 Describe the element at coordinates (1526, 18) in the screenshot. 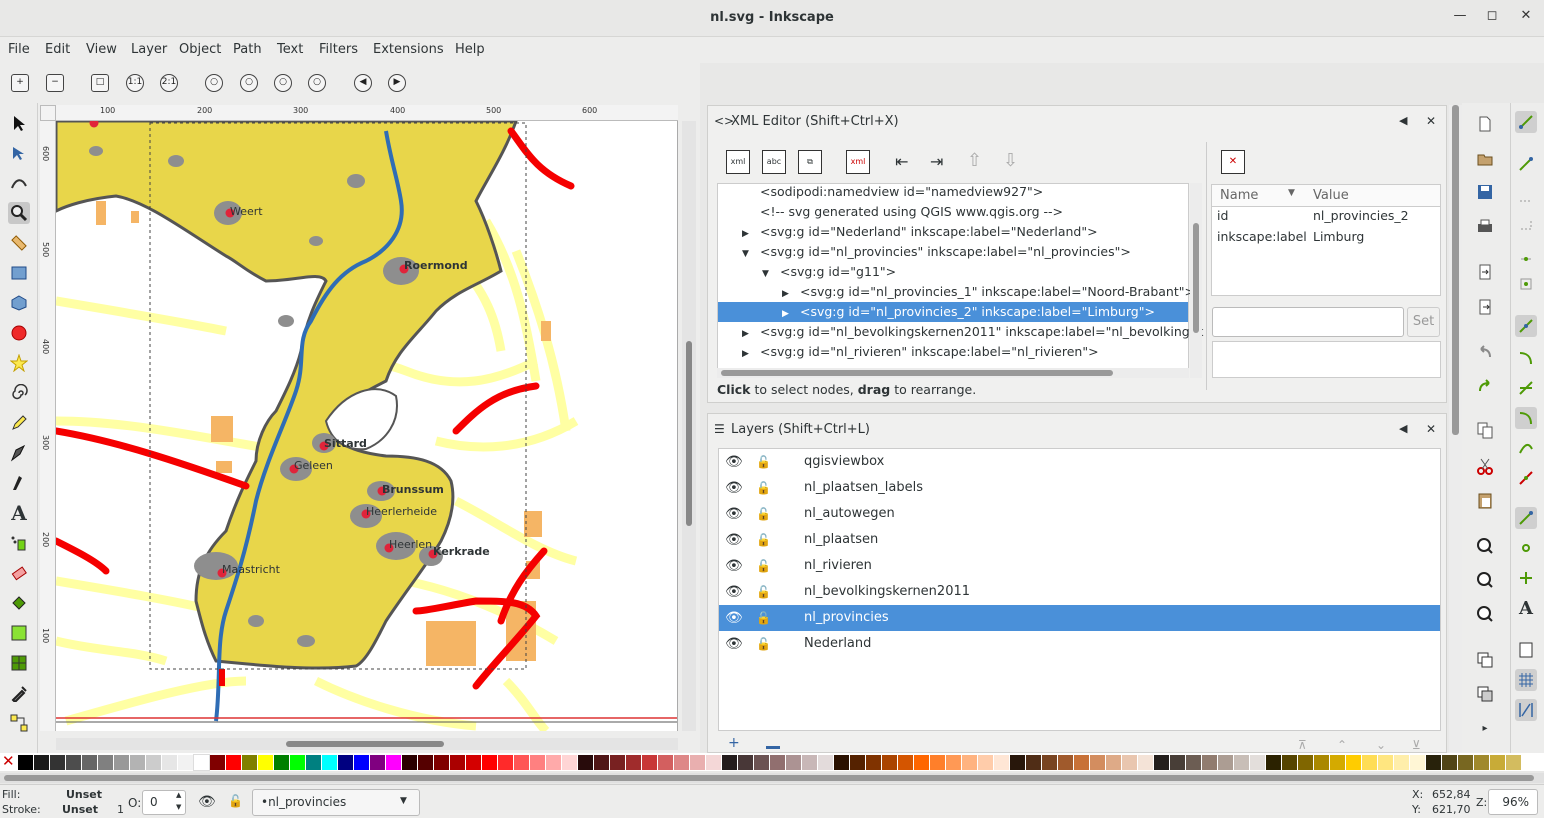

I see `close-icon: ✕` at that location.